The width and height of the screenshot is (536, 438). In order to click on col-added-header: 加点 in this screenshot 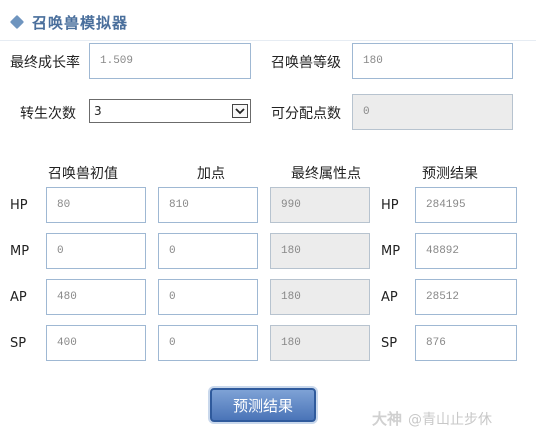, I will do `click(211, 174)`.